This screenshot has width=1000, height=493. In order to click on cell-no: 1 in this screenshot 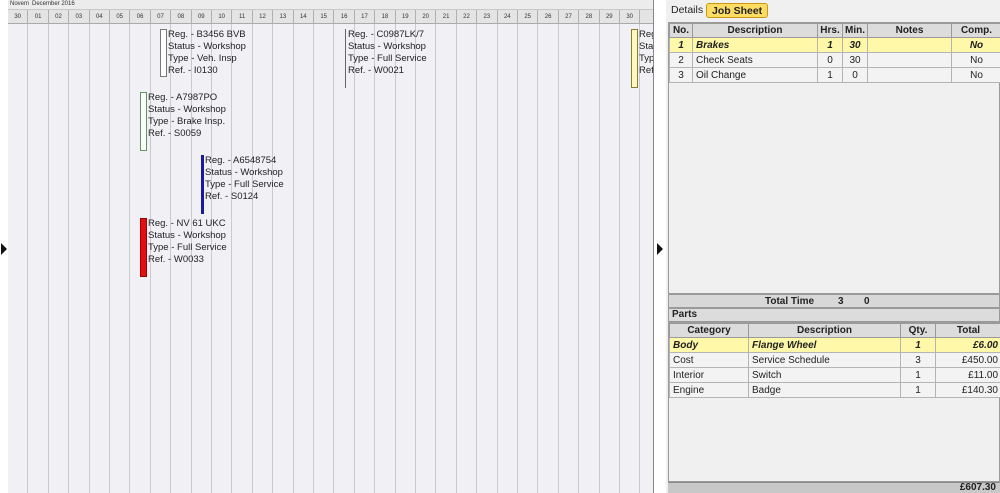, I will do `click(681, 45)`.